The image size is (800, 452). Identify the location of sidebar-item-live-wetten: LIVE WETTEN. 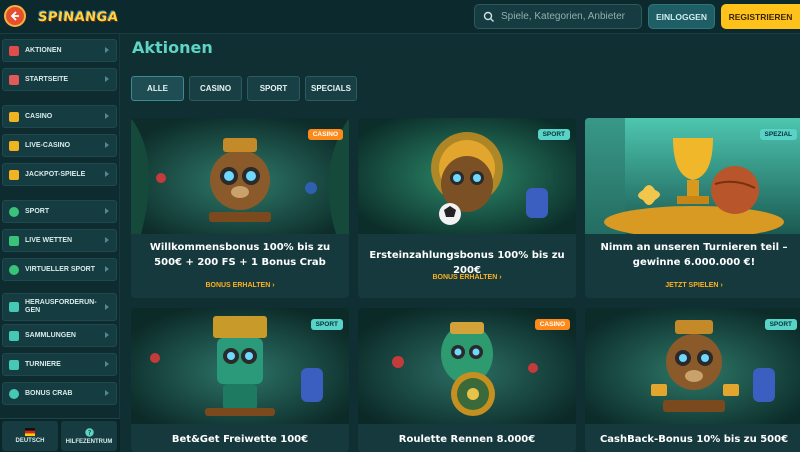
(59, 240).